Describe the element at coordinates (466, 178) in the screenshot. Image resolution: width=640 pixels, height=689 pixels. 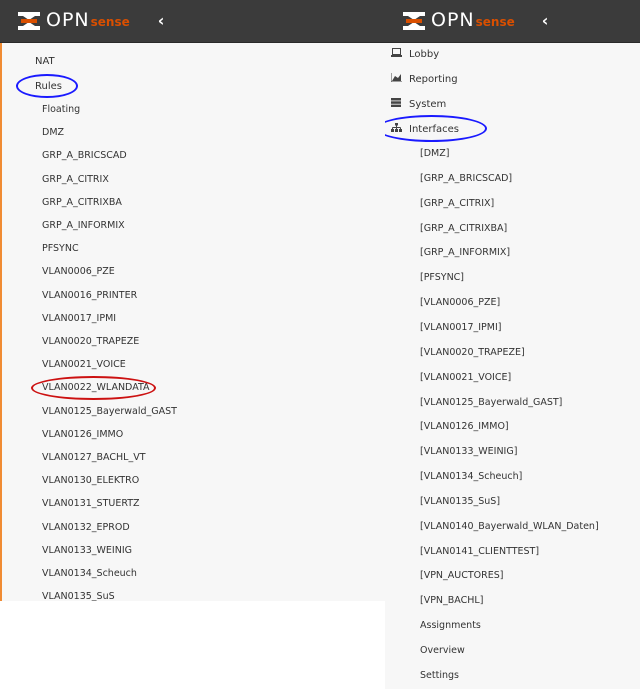
I see `interfaces-item: [GRP_A_BRICSCAD]` at that location.